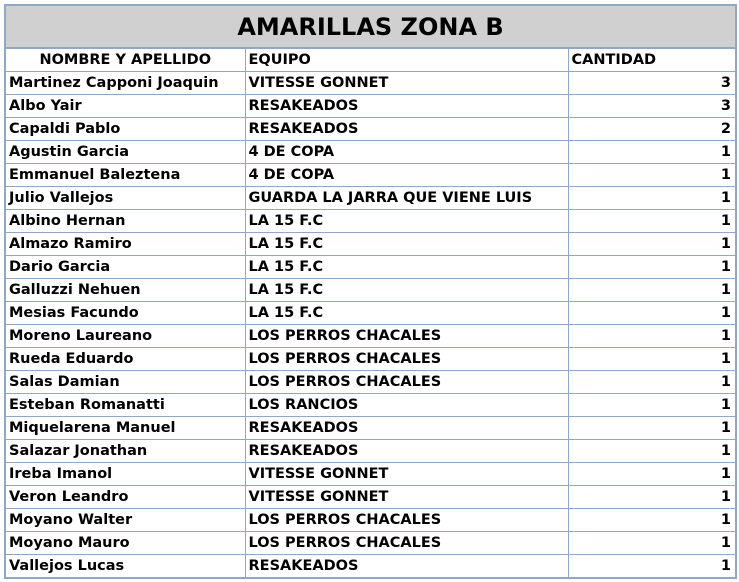 The height and width of the screenshot is (582, 739). What do you see at coordinates (126, 198) in the screenshot?
I see `player-name-cell: Julio Vallejos` at bounding box center [126, 198].